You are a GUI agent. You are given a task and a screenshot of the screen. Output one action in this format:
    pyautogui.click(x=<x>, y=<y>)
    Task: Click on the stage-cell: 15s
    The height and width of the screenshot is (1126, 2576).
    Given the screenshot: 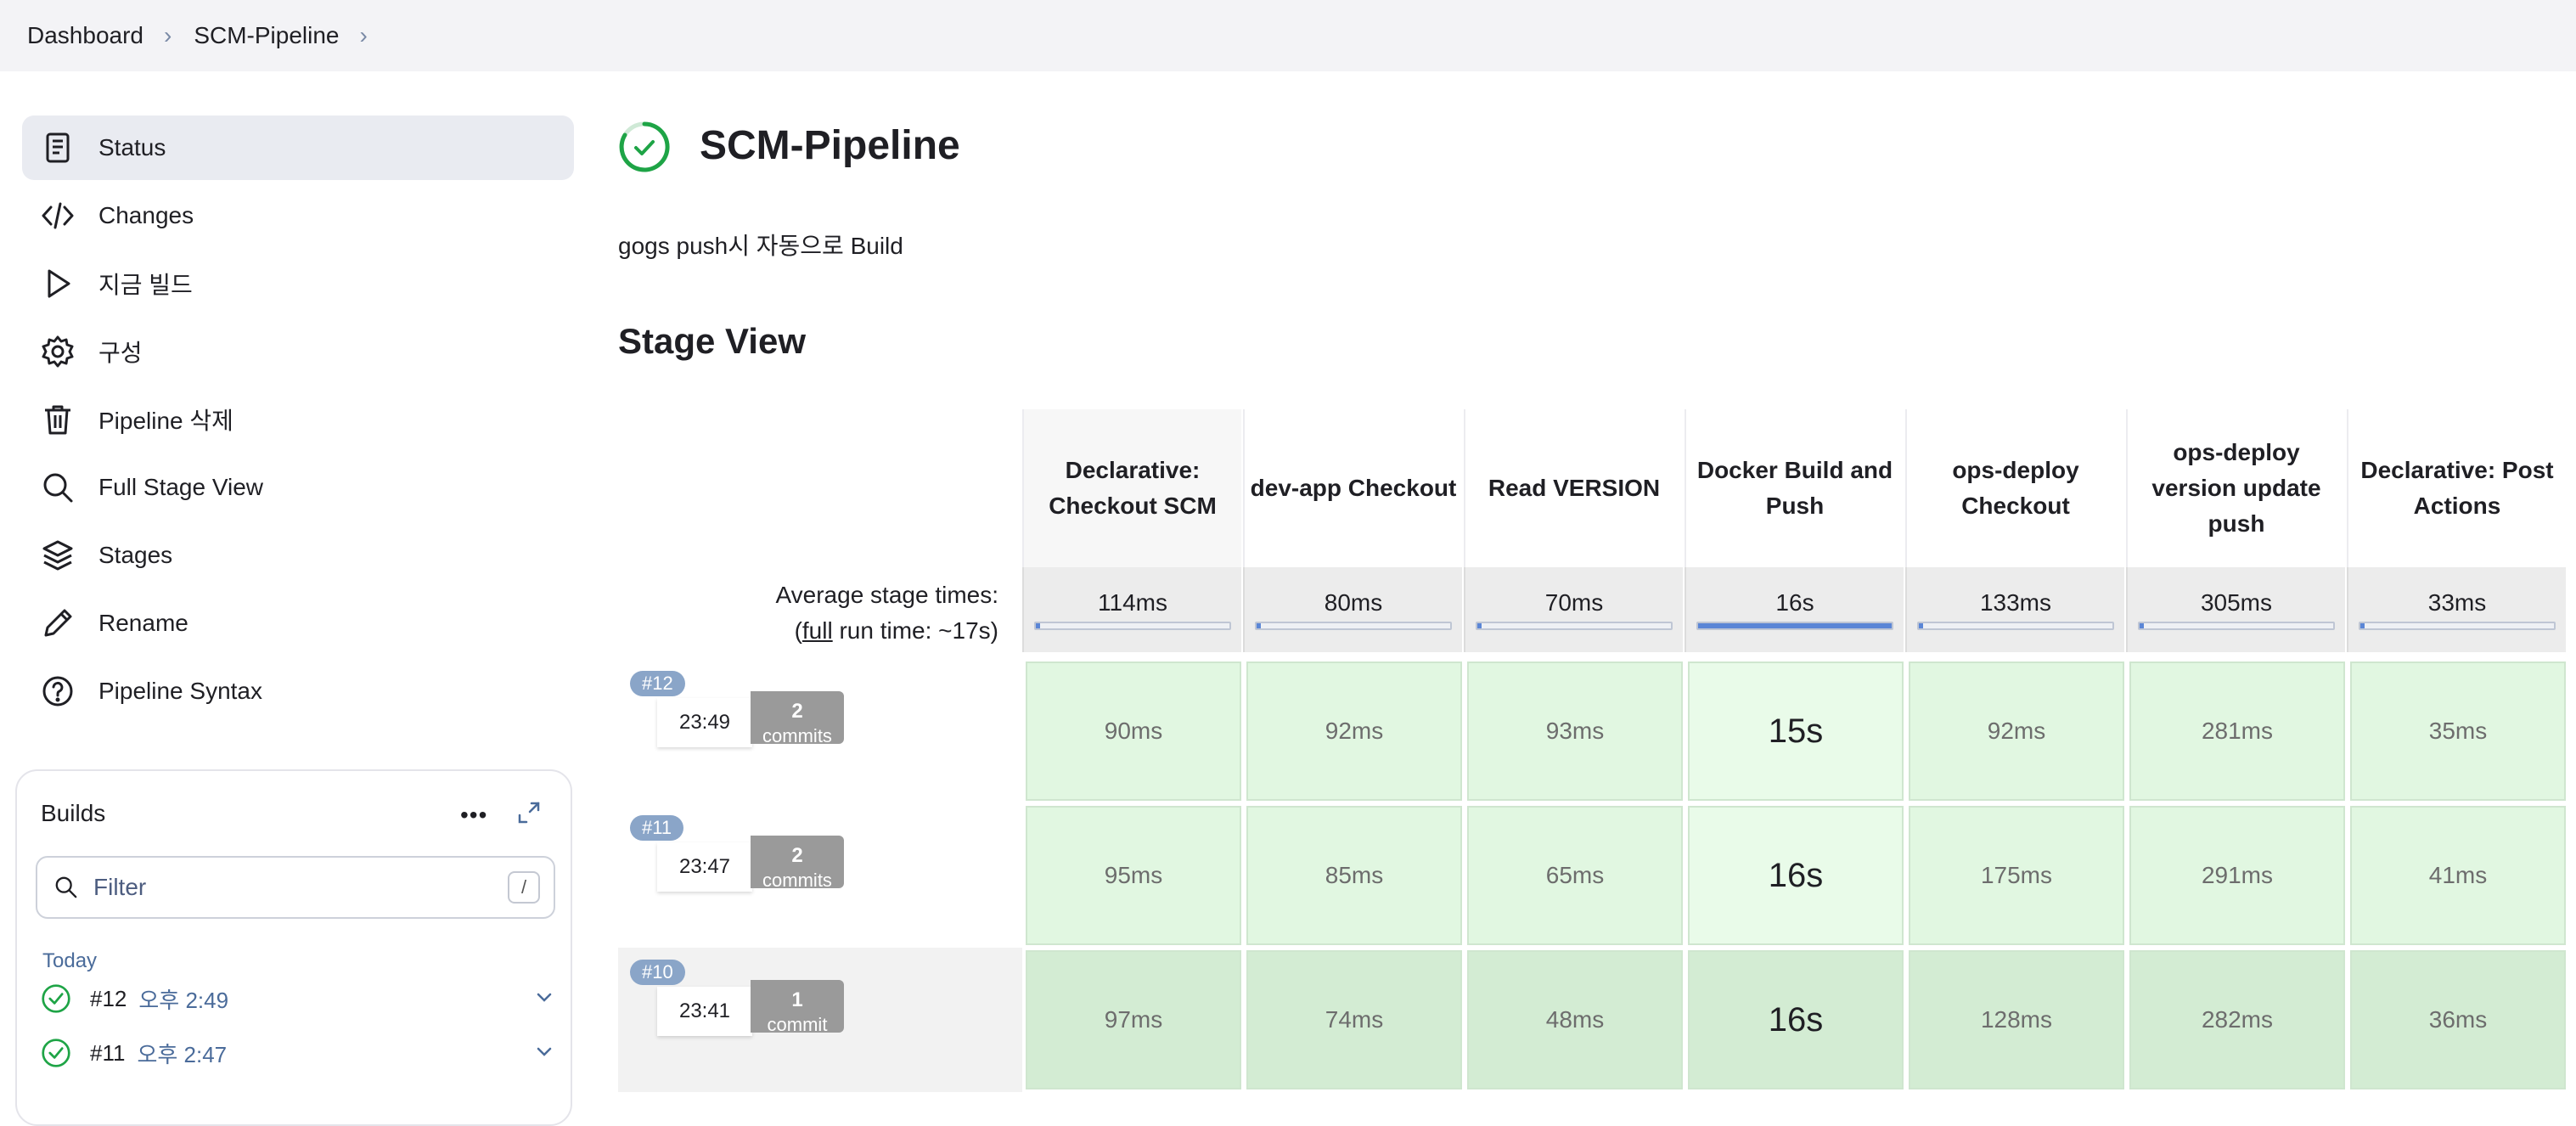 What is the action you would take?
    pyautogui.click(x=1796, y=731)
    